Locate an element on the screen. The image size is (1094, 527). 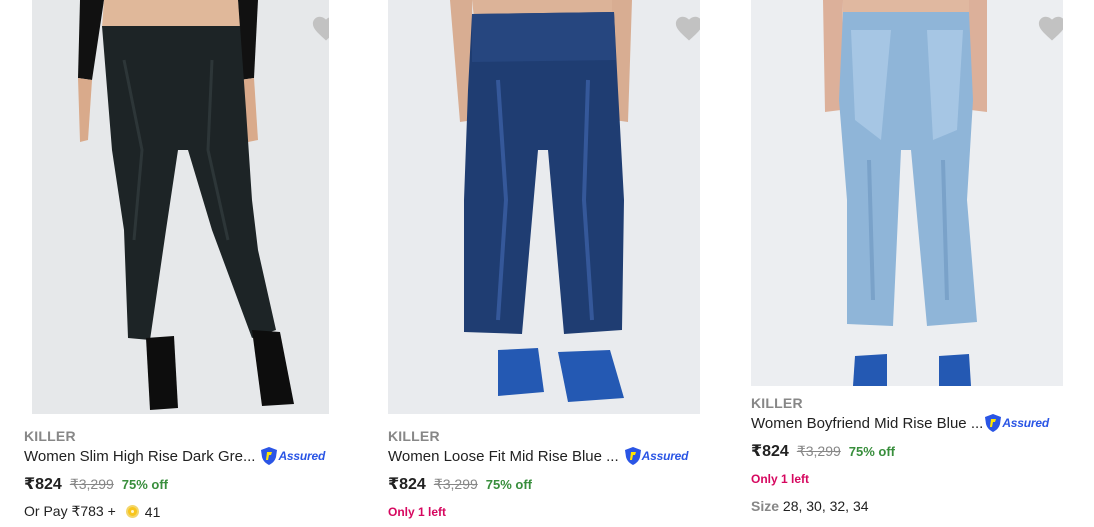
or-pay-text: Or Pay ₹783 + is located at coordinates (70, 511).